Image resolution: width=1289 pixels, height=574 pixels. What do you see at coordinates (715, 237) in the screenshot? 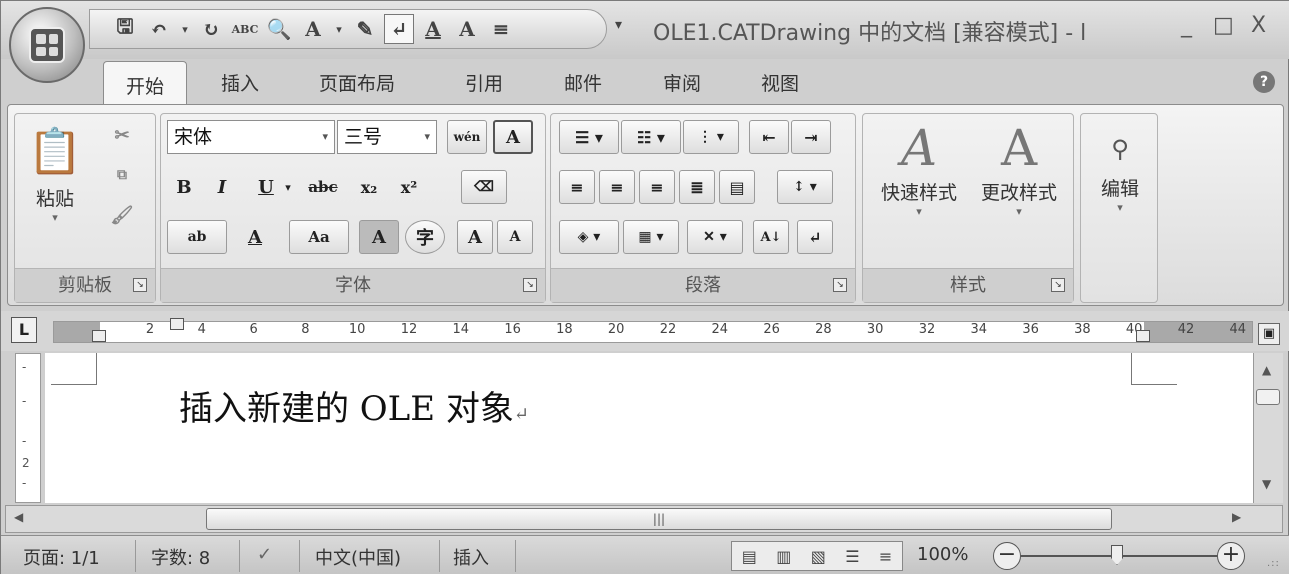
I see `asian-layout-icon: ✕ ▾` at bounding box center [715, 237].